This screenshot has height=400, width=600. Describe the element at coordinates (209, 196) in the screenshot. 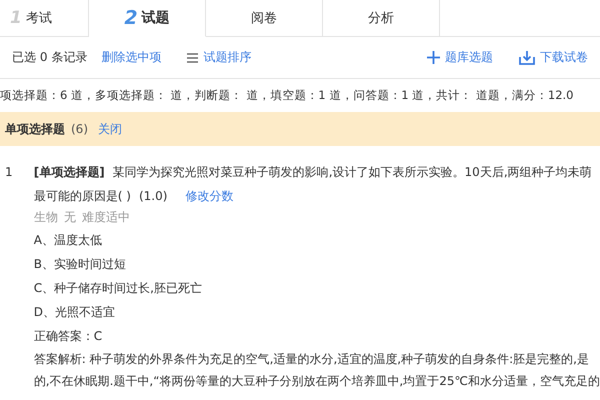

I see `edit-score-link: 修改分数` at that location.